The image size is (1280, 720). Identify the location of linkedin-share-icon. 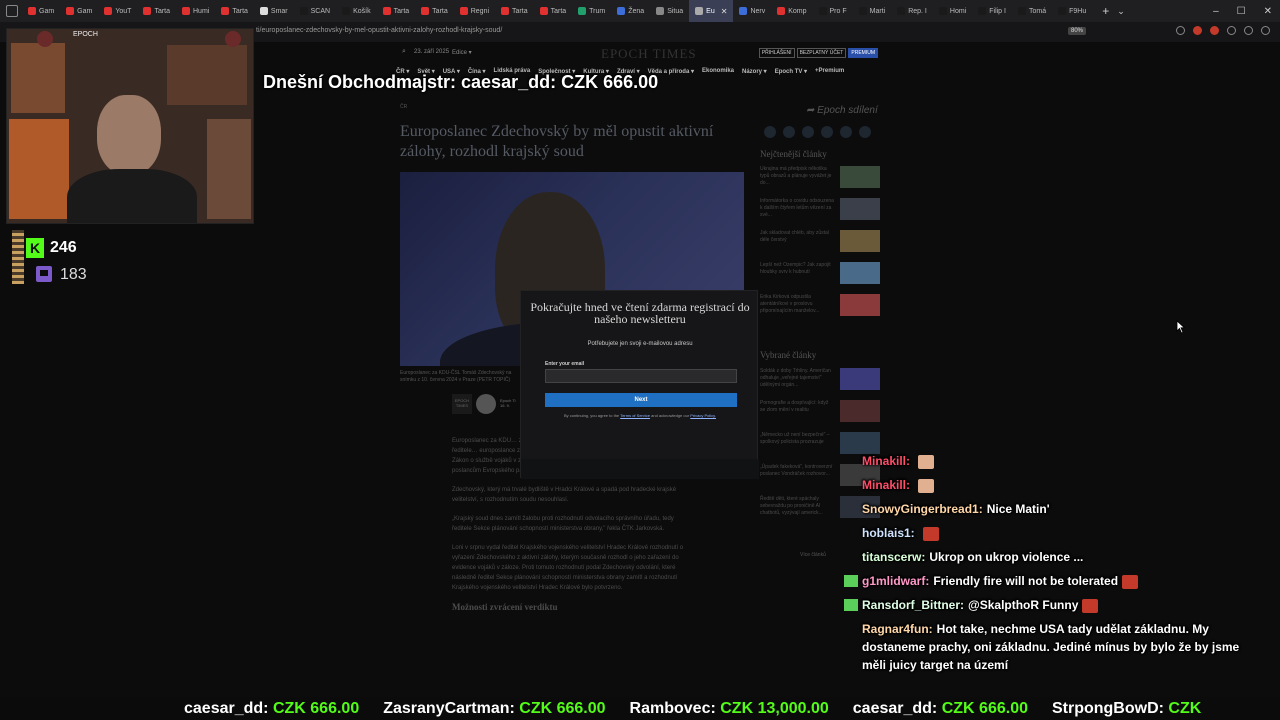
(827, 132).